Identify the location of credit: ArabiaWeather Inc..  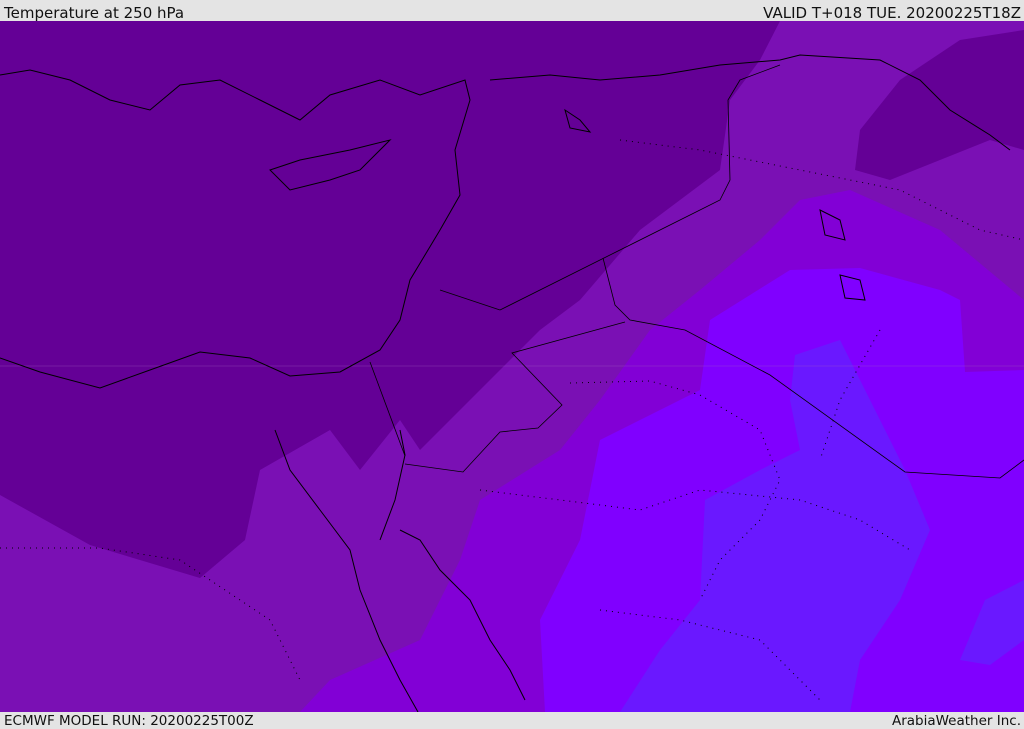
(956, 721).